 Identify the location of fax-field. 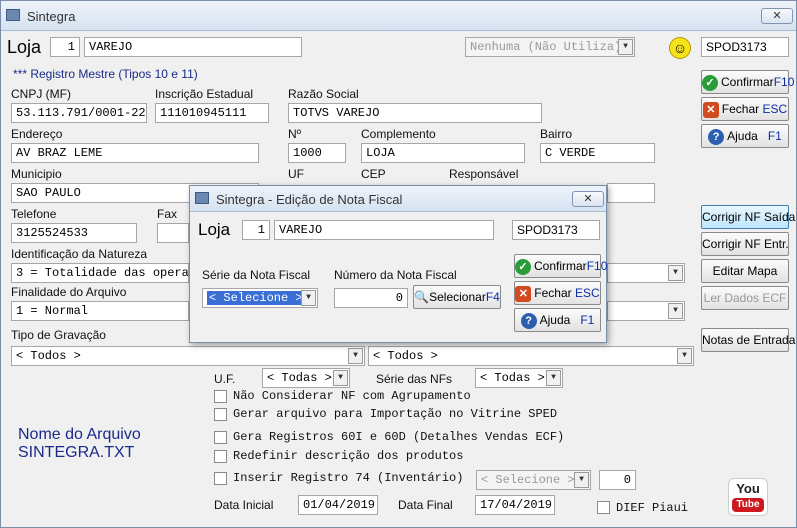
(173, 233).